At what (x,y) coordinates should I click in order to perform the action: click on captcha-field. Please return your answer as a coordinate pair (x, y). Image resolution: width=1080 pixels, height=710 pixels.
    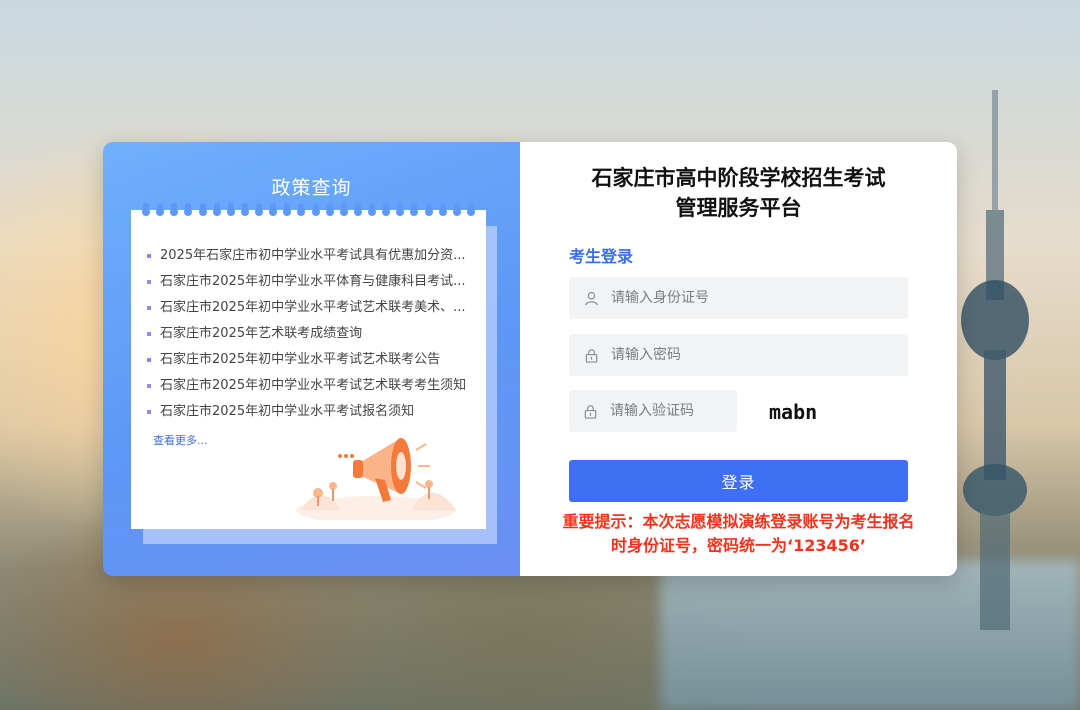
    Looking at the image, I should click on (655, 411).